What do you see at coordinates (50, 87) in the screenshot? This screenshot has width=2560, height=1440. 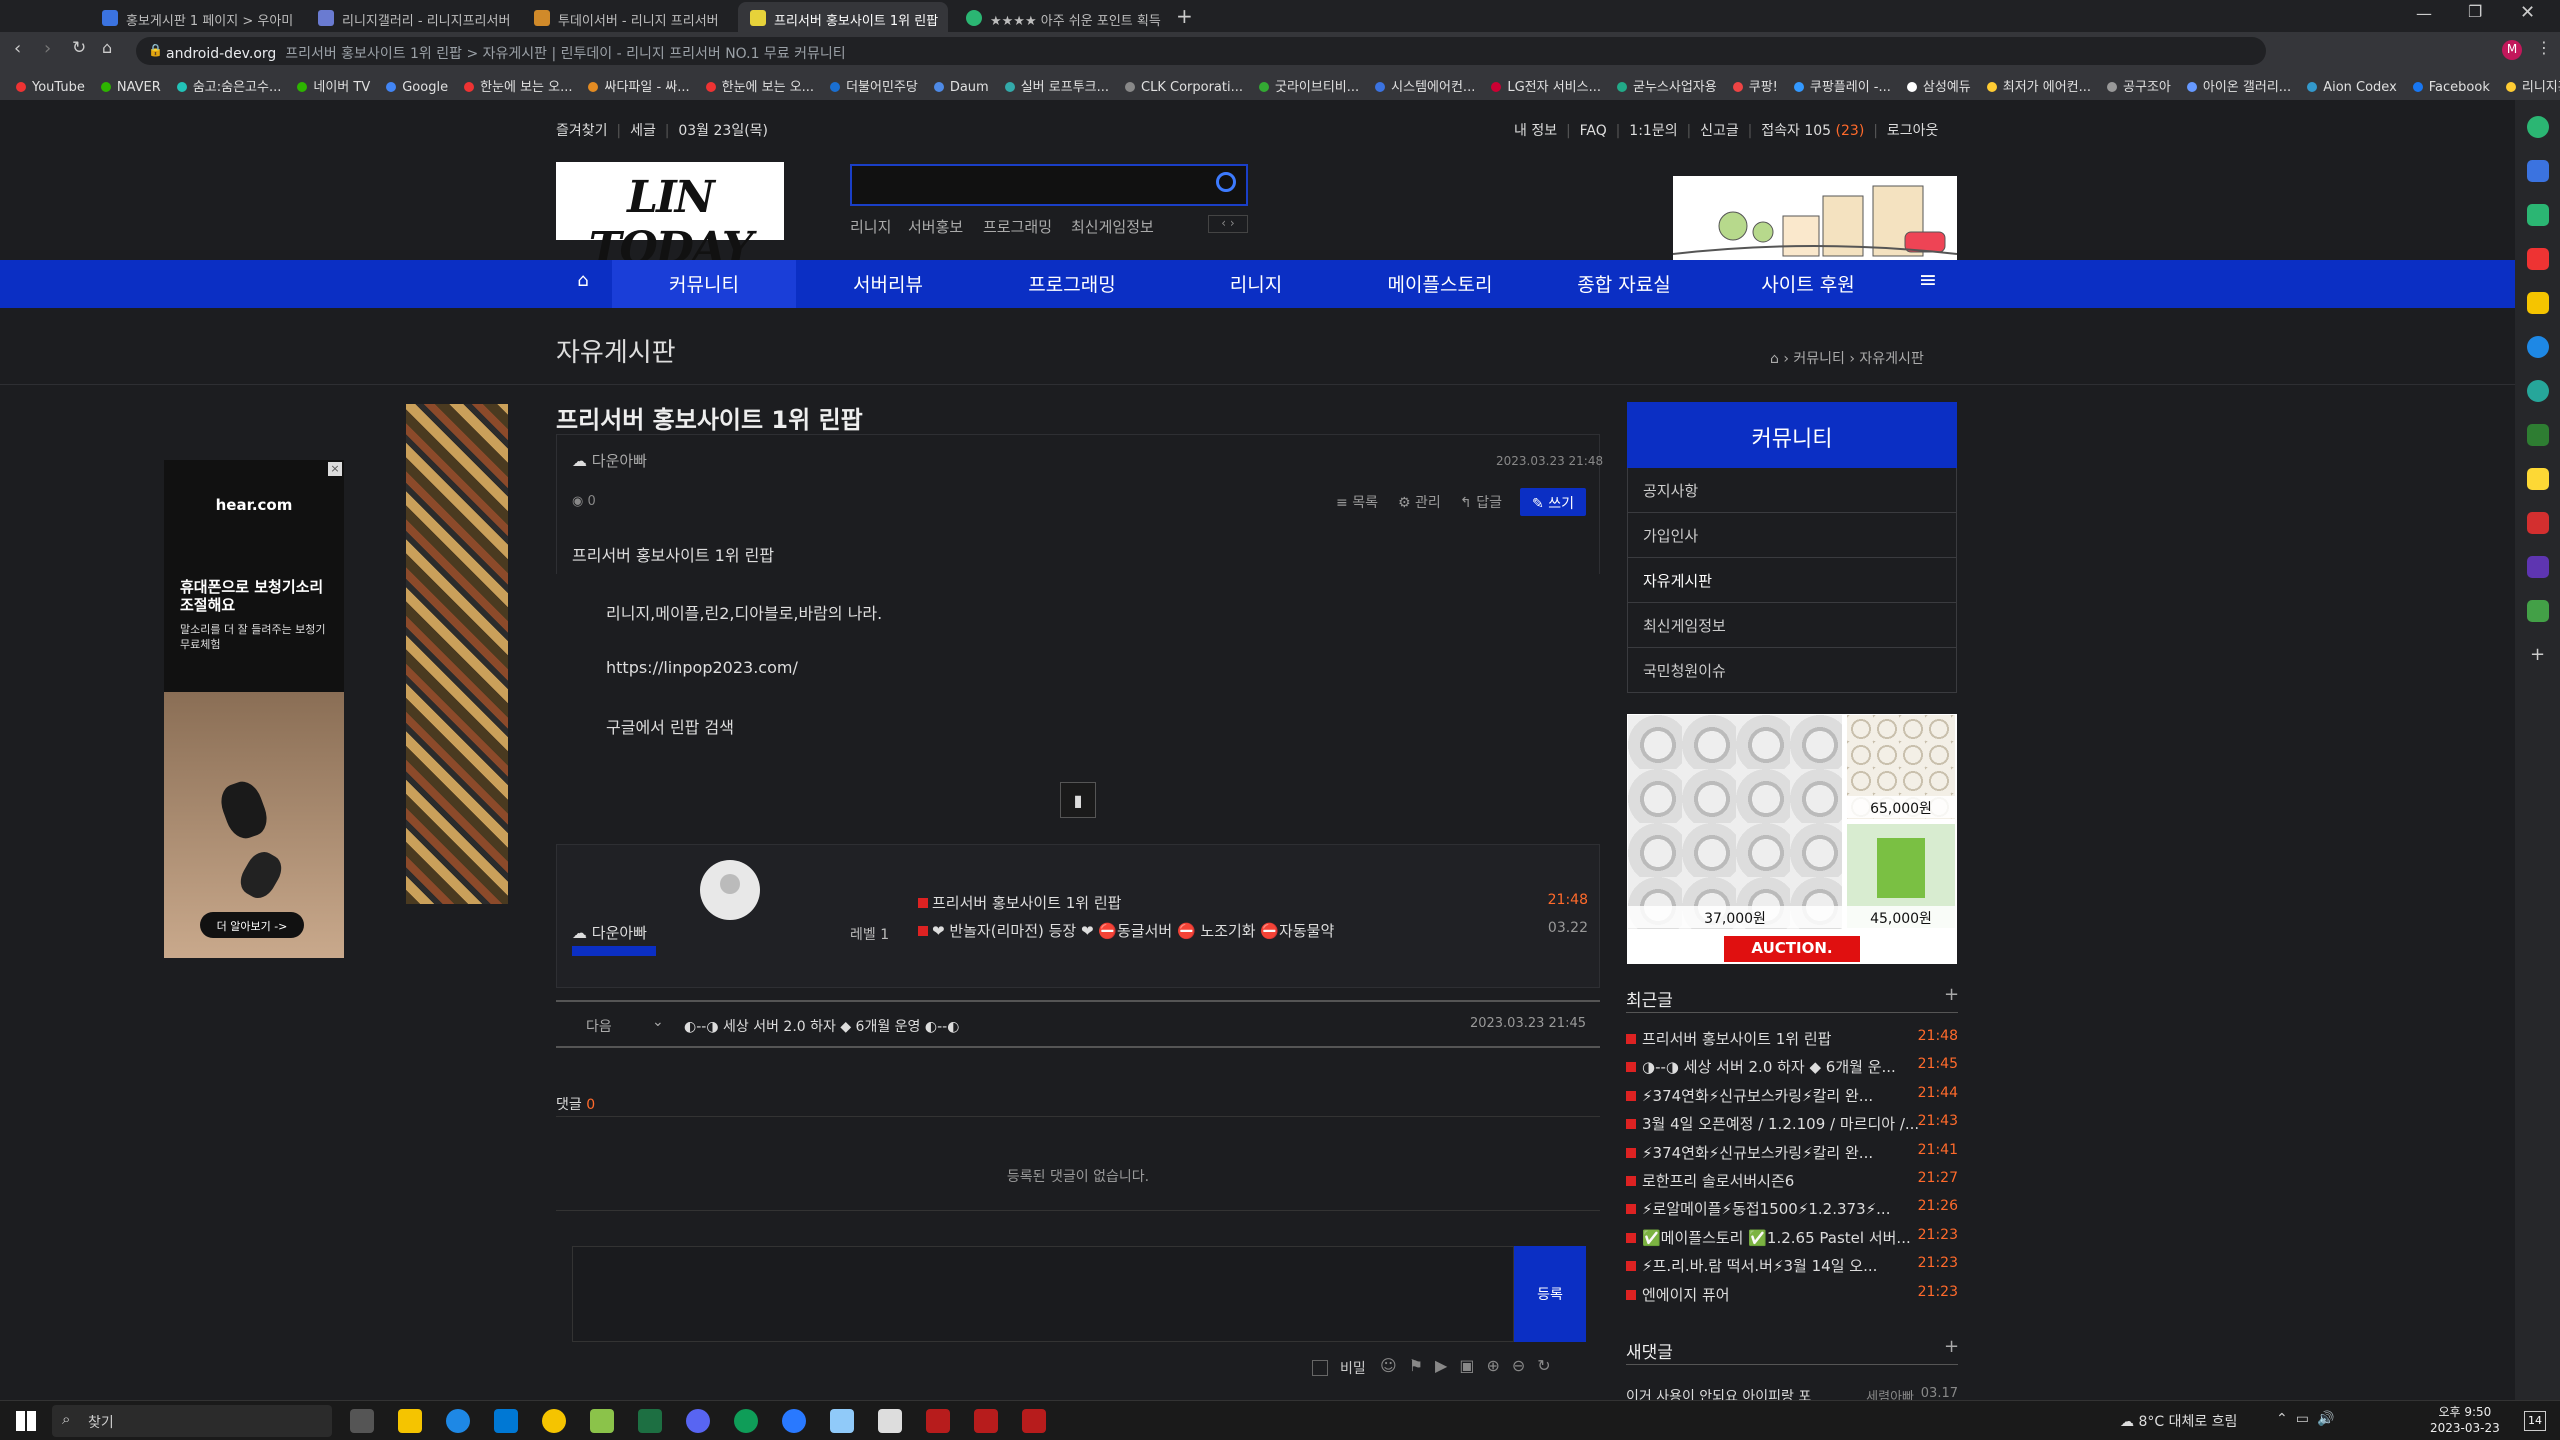 I see `bookmark-item: YouTube` at bounding box center [50, 87].